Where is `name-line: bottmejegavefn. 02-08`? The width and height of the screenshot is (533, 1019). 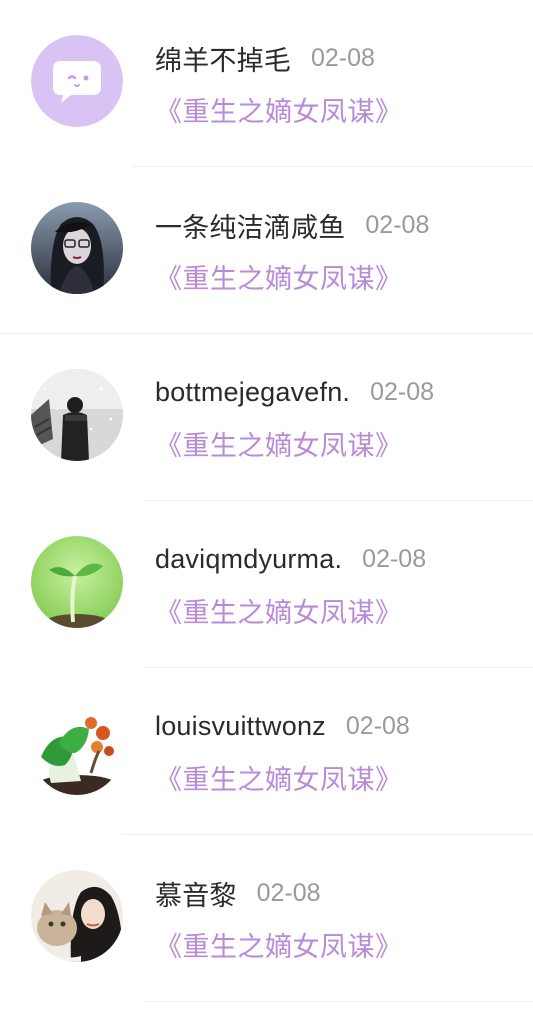
name-line: bottmejegavefn. 02-08 is located at coordinates (294, 392).